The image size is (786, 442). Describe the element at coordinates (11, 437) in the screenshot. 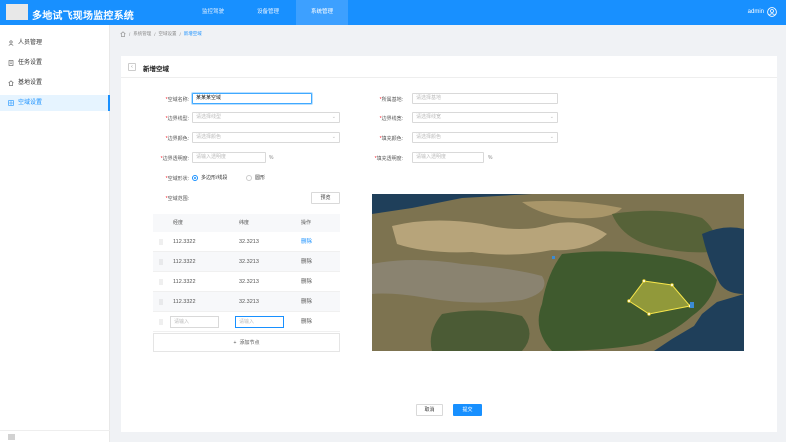

I see `menu-icon` at that location.